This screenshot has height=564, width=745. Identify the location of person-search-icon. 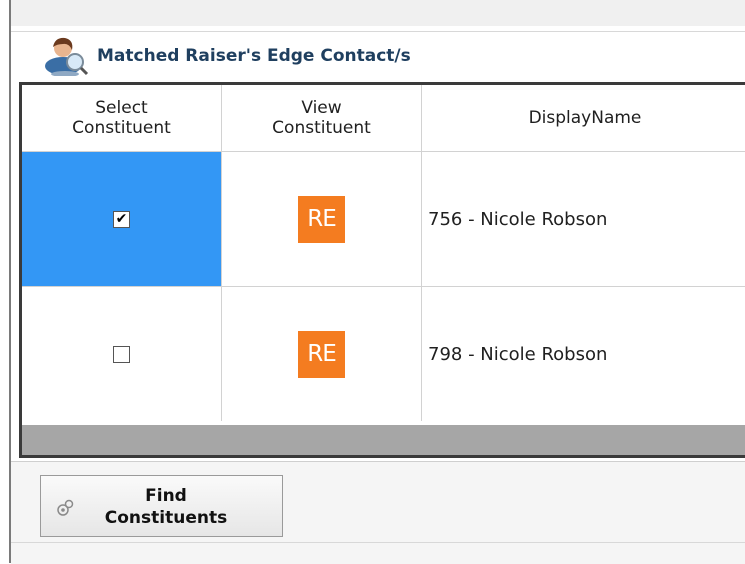
(67, 56).